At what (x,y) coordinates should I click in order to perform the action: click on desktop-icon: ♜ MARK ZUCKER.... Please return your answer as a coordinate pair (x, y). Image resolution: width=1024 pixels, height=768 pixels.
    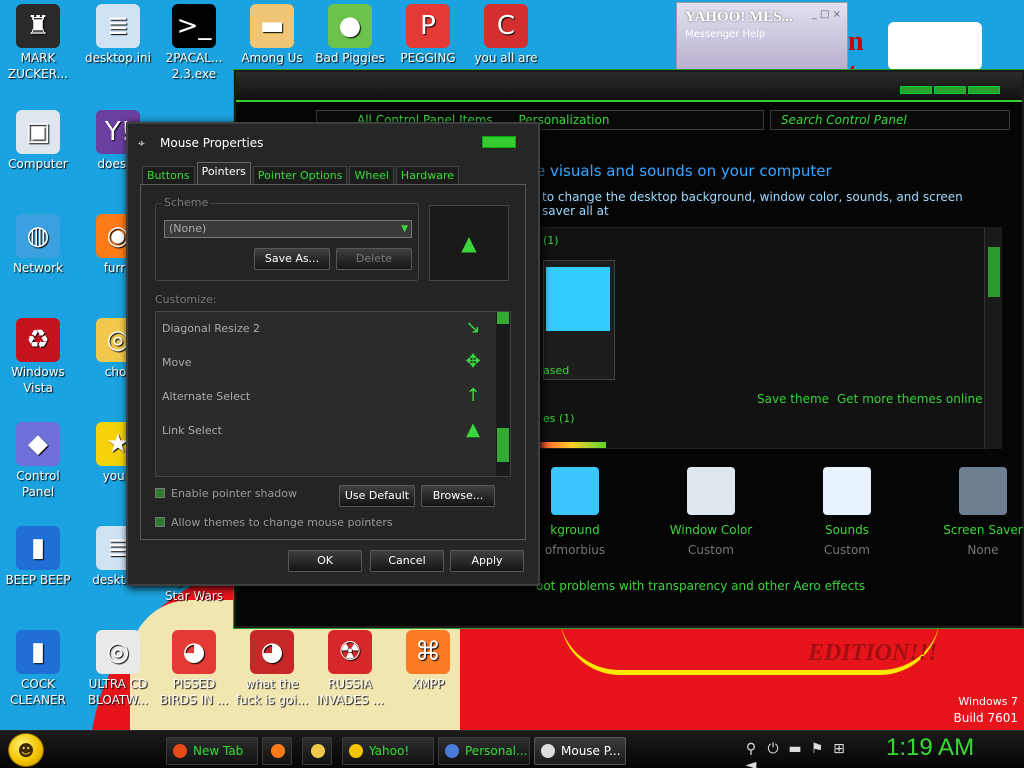
    Looking at the image, I should click on (38, 43).